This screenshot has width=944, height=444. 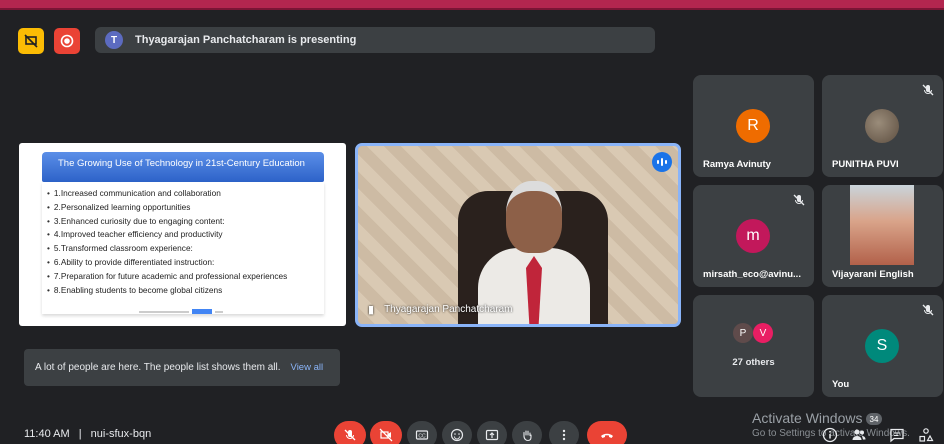 What do you see at coordinates (873, 274) in the screenshot?
I see `participant-name: Vijayarani English` at bounding box center [873, 274].